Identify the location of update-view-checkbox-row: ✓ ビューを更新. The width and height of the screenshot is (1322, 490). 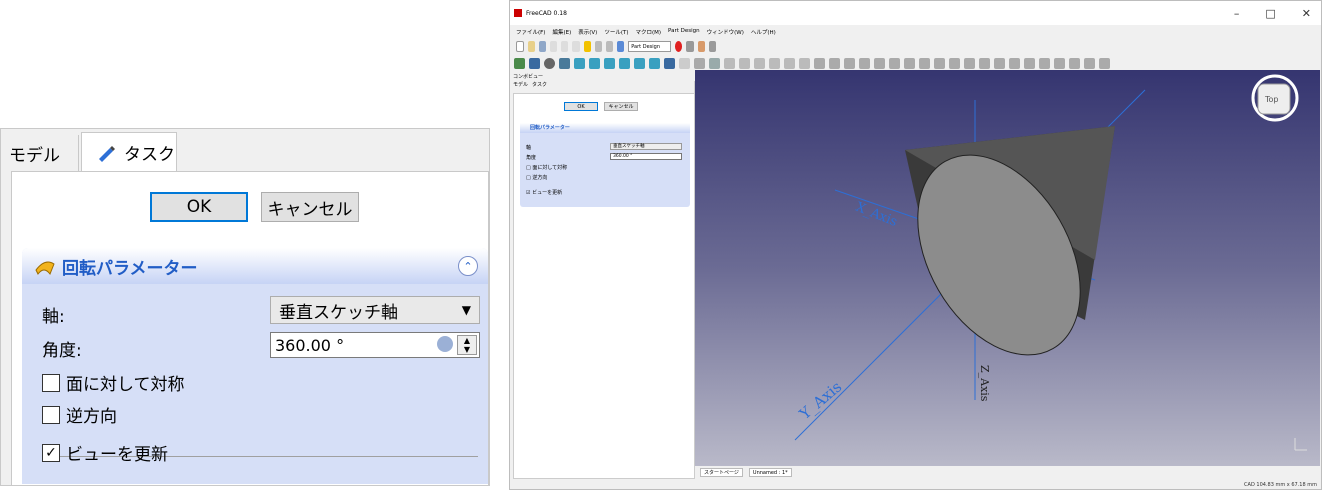
(105, 452).